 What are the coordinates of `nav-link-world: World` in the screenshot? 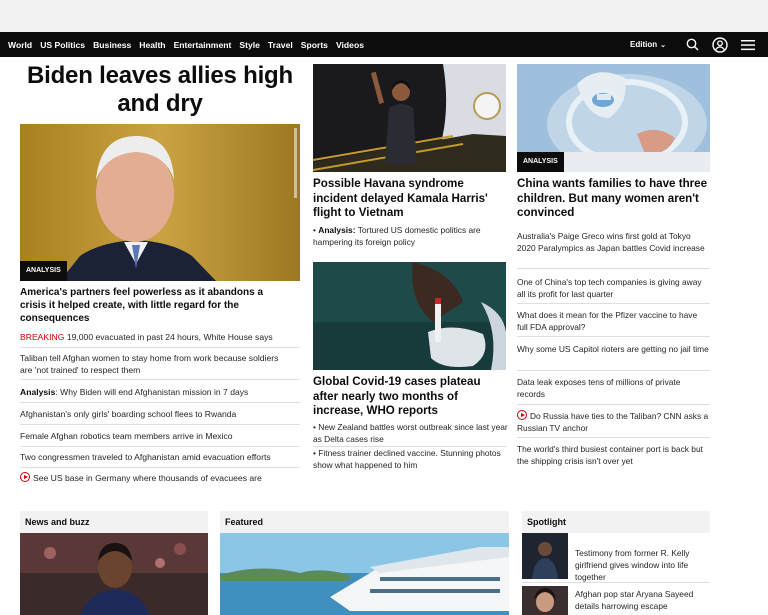 It's located at (20, 45).